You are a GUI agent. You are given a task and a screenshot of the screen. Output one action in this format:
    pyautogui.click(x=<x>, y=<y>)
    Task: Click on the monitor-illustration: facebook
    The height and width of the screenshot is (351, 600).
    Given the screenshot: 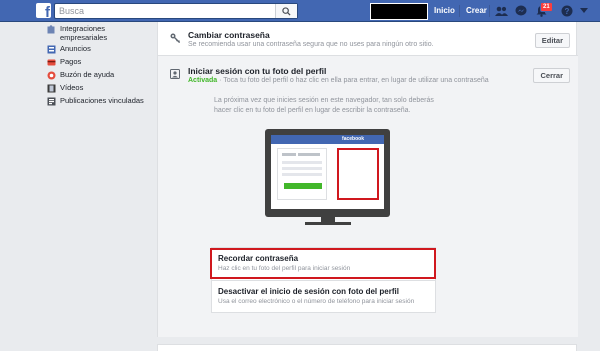 What is the action you would take?
    pyautogui.click(x=327, y=173)
    